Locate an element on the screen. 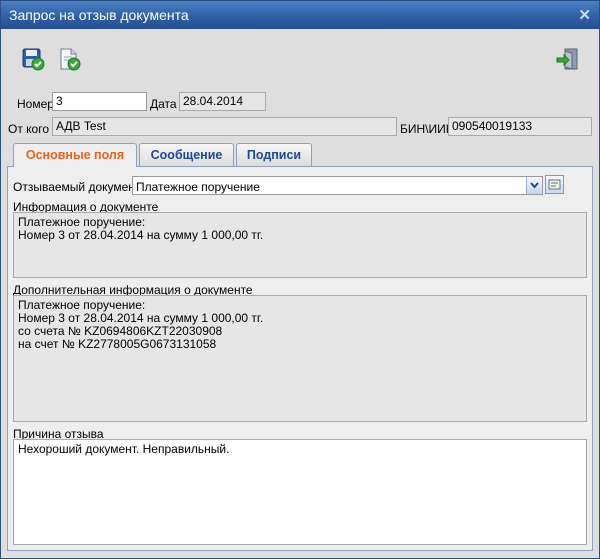 The height and width of the screenshot is (559, 600). exit-button is located at coordinates (568, 59).